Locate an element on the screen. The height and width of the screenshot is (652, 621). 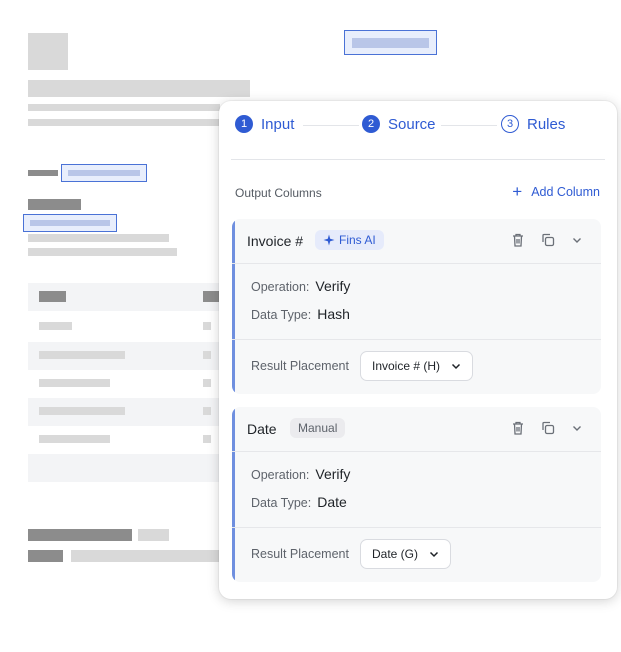
badge-label: Manual is located at coordinates (318, 428).